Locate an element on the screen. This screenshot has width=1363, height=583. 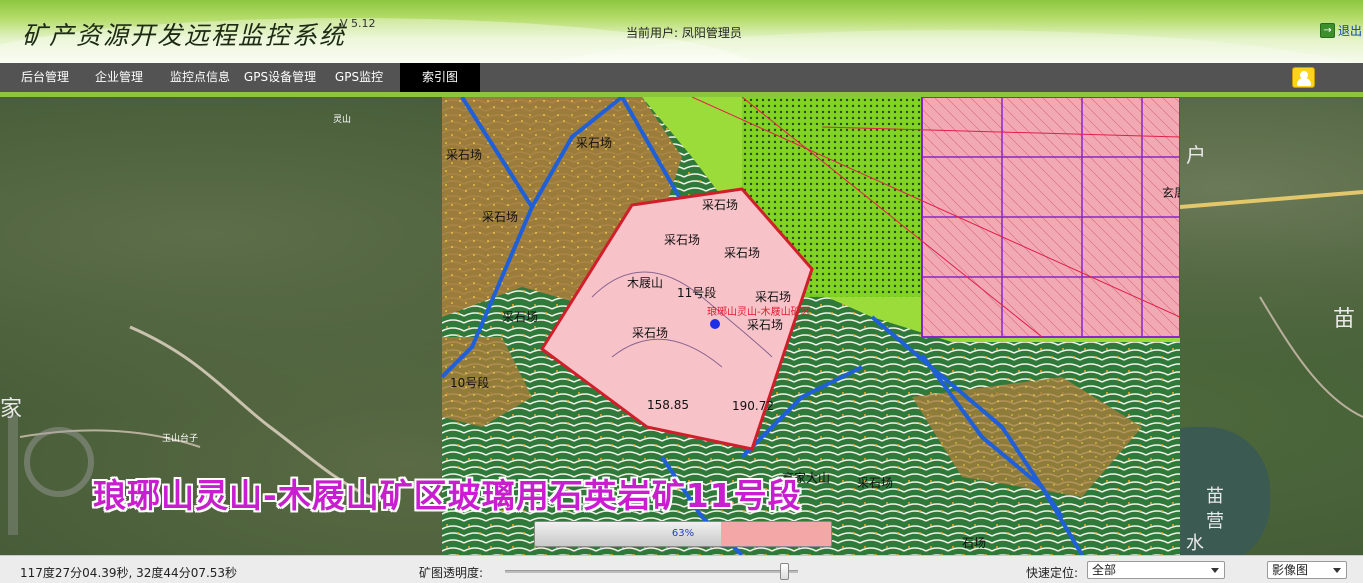
map-label-ying: 营 is located at coordinates (1215, 521).